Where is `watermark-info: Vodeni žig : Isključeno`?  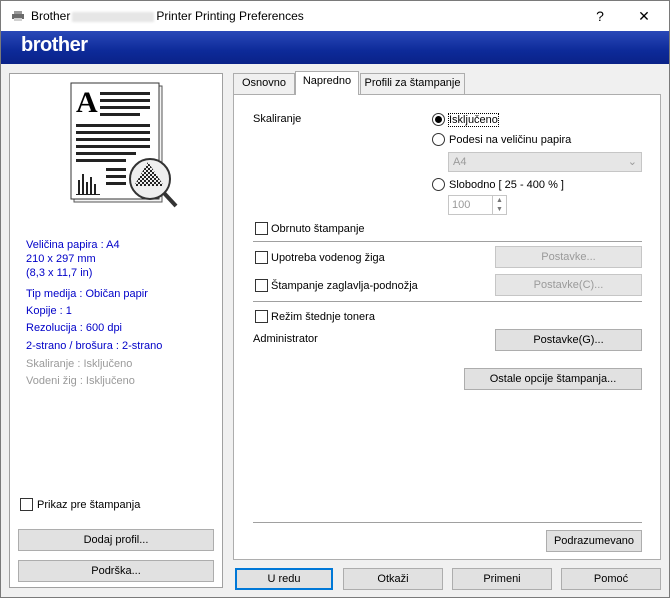
watermark-info: Vodeni žig : Isključeno is located at coordinates (80, 381).